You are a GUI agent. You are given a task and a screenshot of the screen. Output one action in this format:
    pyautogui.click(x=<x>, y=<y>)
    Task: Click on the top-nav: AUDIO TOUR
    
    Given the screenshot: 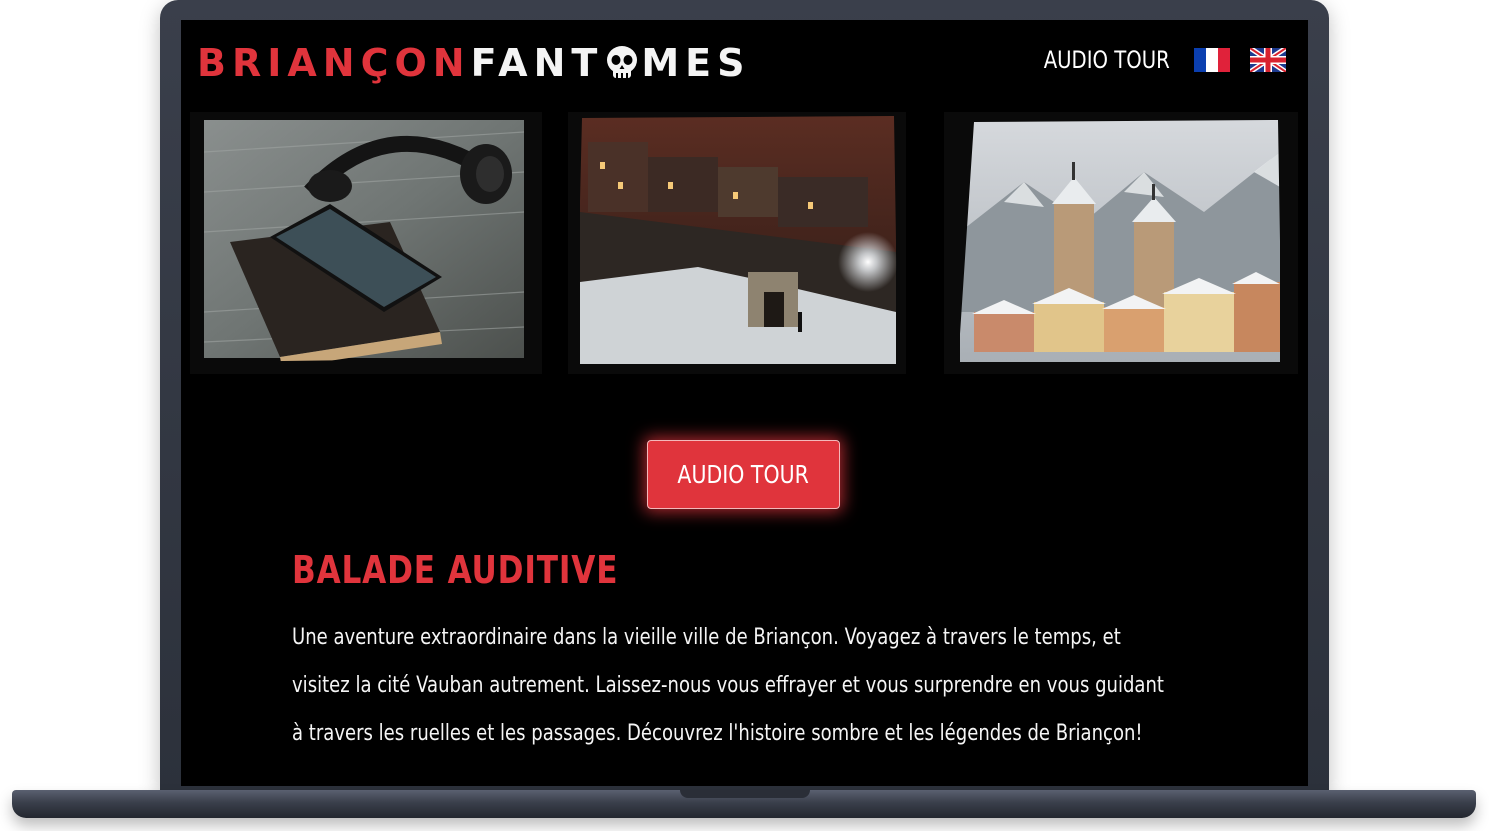 What is the action you would take?
    pyautogui.click(x=1151, y=60)
    